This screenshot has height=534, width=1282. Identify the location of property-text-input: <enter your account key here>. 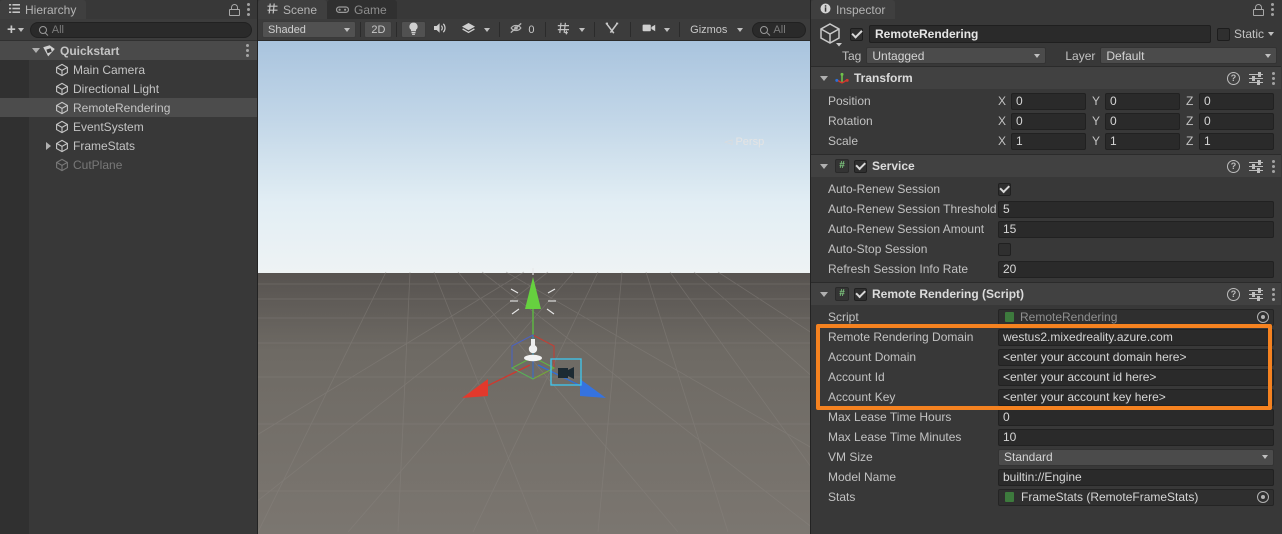
(1136, 397).